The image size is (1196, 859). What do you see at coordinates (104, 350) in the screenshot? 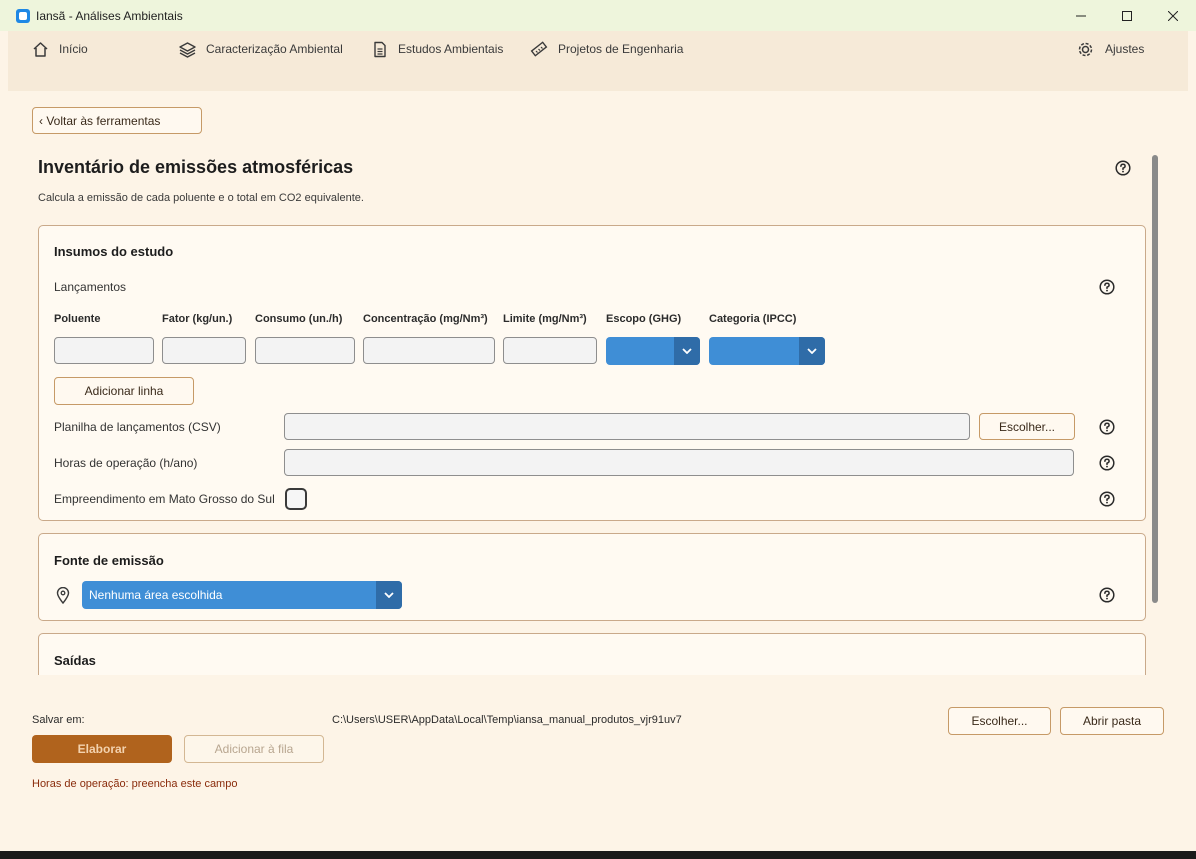
I see `poluente-input` at bounding box center [104, 350].